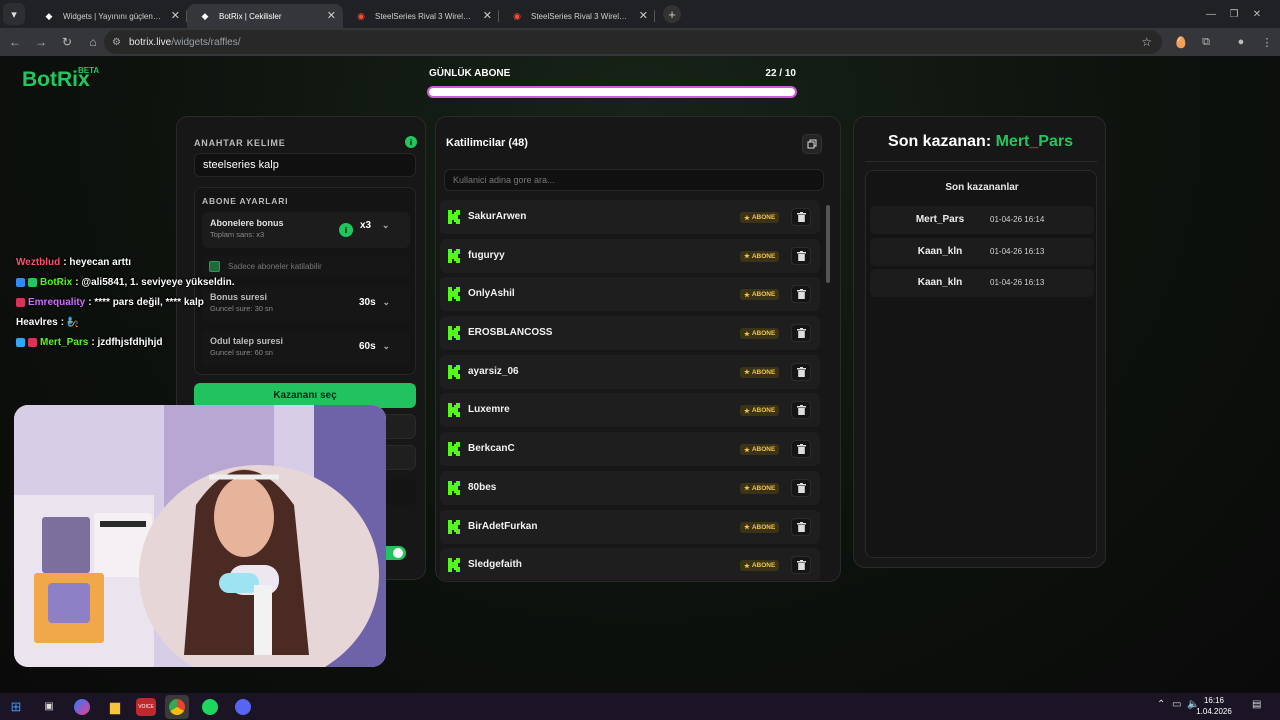  I want to click on sub-bonus-value: x3, so click(366, 225).